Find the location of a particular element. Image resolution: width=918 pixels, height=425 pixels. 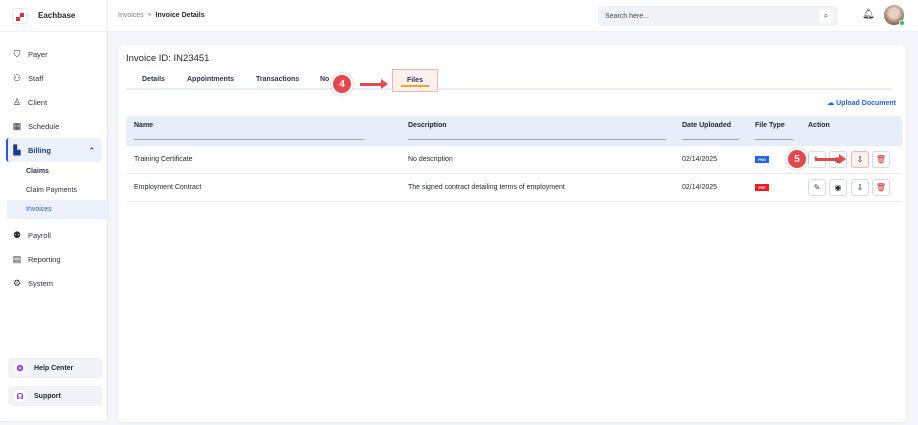

file-name: Training Certificate is located at coordinates (163, 159).